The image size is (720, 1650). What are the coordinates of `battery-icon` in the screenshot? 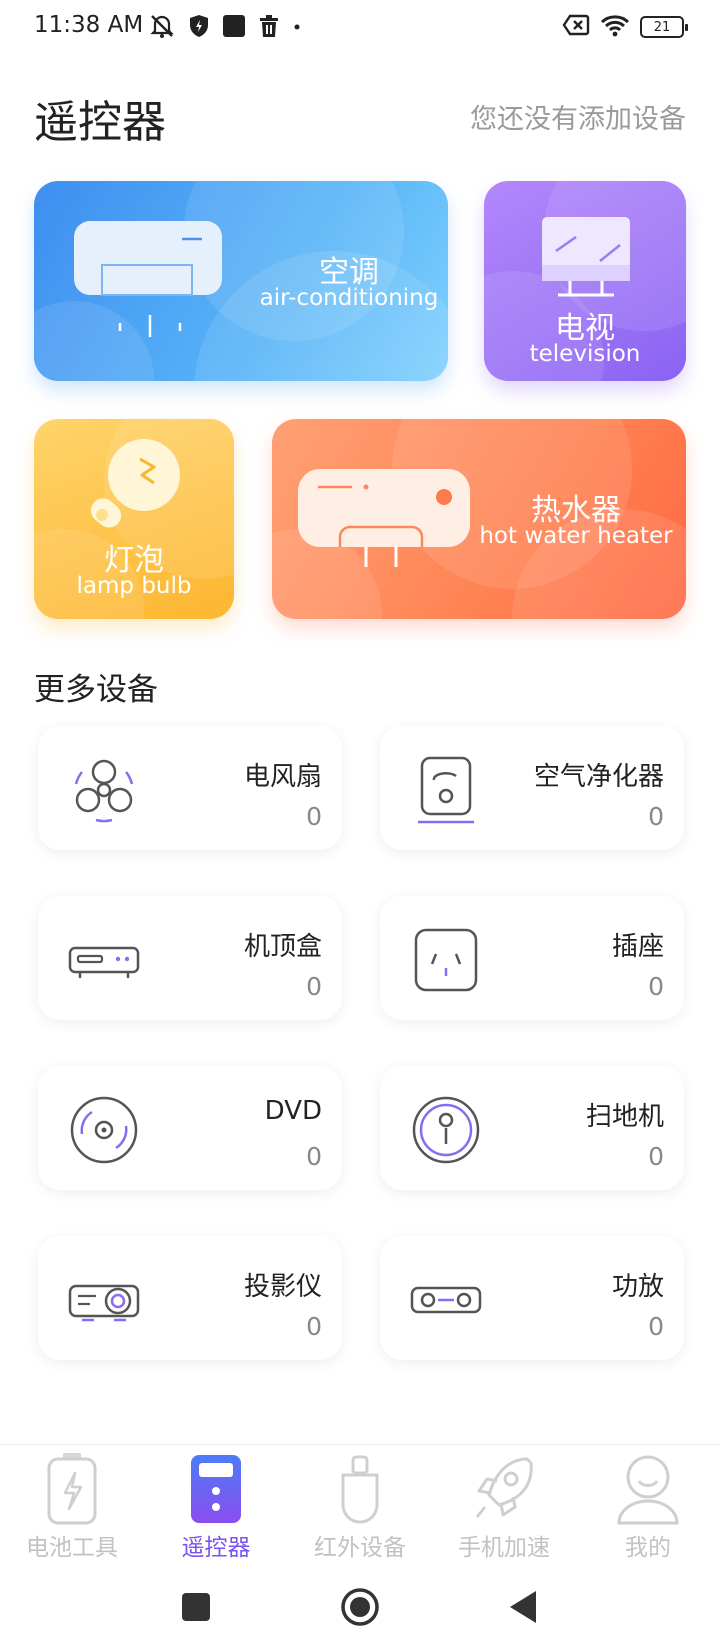 It's located at (72, 1489).